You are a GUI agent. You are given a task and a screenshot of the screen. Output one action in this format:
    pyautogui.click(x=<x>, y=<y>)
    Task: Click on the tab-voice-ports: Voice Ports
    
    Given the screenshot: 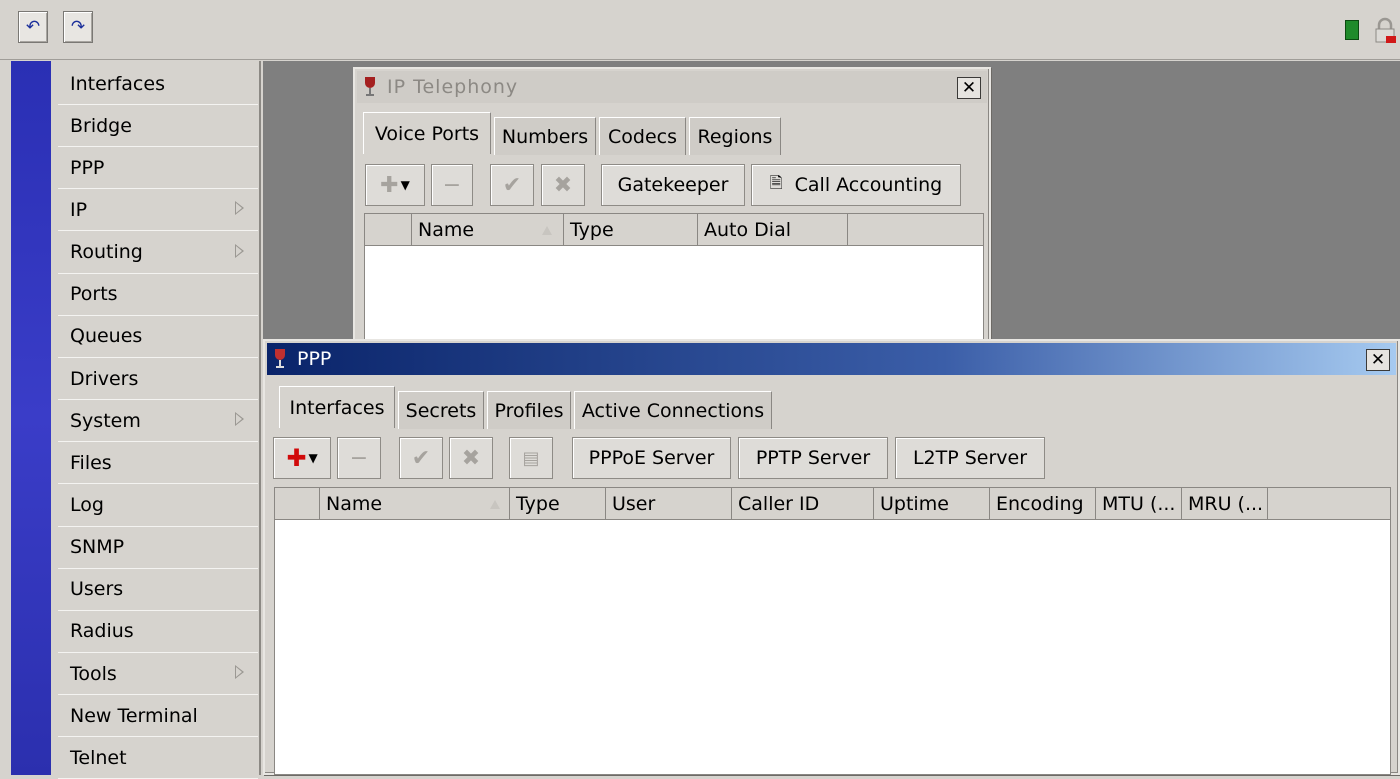 What is the action you would take?
    pyautogui.click(x=427, y=133)
    